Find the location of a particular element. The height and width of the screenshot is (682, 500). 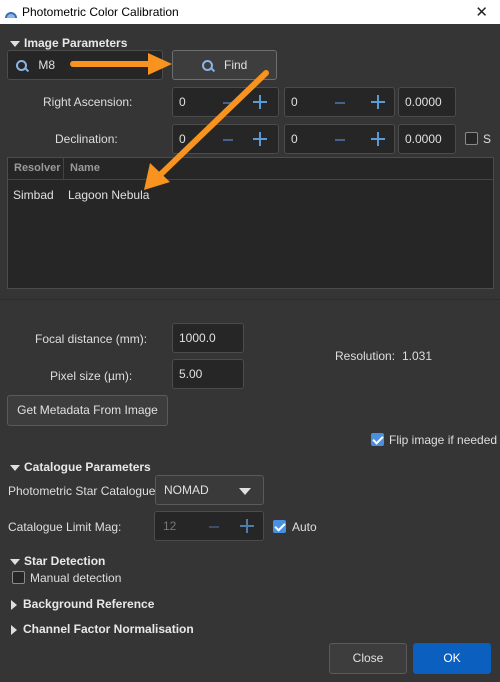

flip-image-checkbox is located at coordinates (377, 439).